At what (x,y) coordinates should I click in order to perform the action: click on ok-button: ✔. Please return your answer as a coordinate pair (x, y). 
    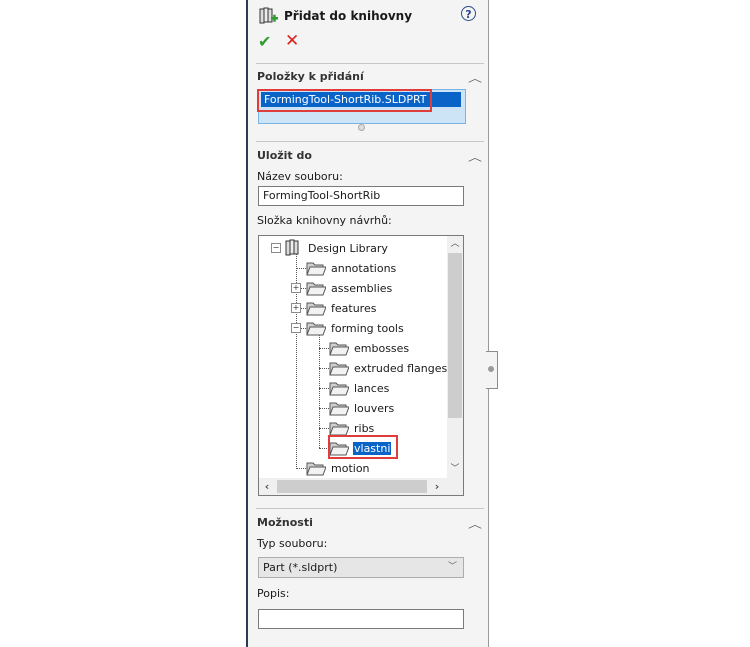
    Looking at the image, I should click on (264, 41).